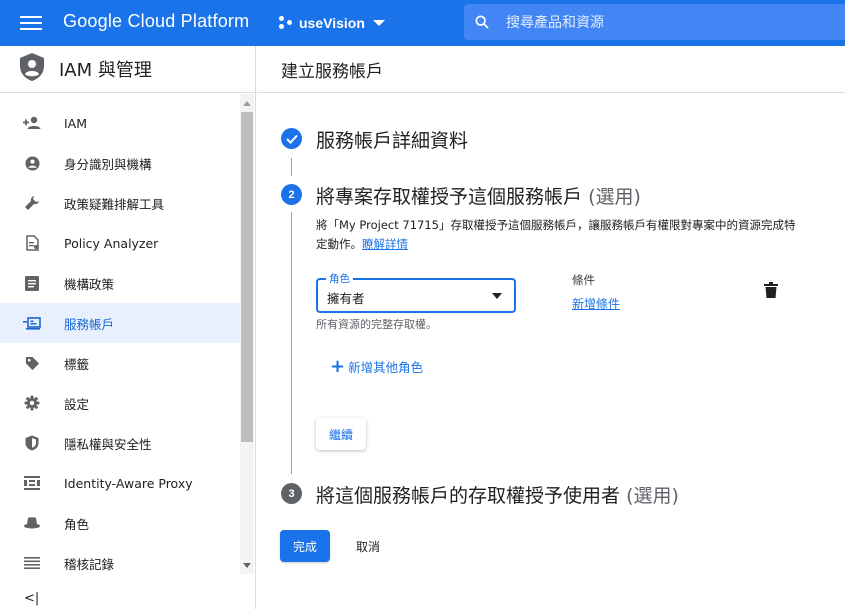  I want to click on step2-badge: 2, so click(291, 194).